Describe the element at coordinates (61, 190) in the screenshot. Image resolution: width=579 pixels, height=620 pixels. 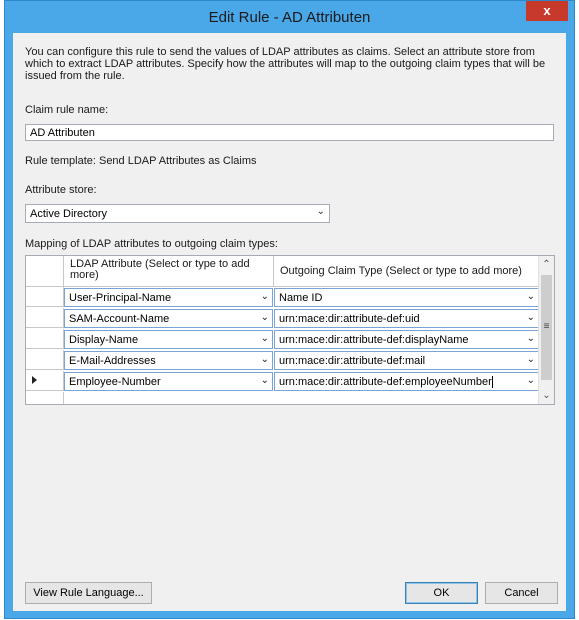
I see `attribute-store-label: Attribute store:` at that location.